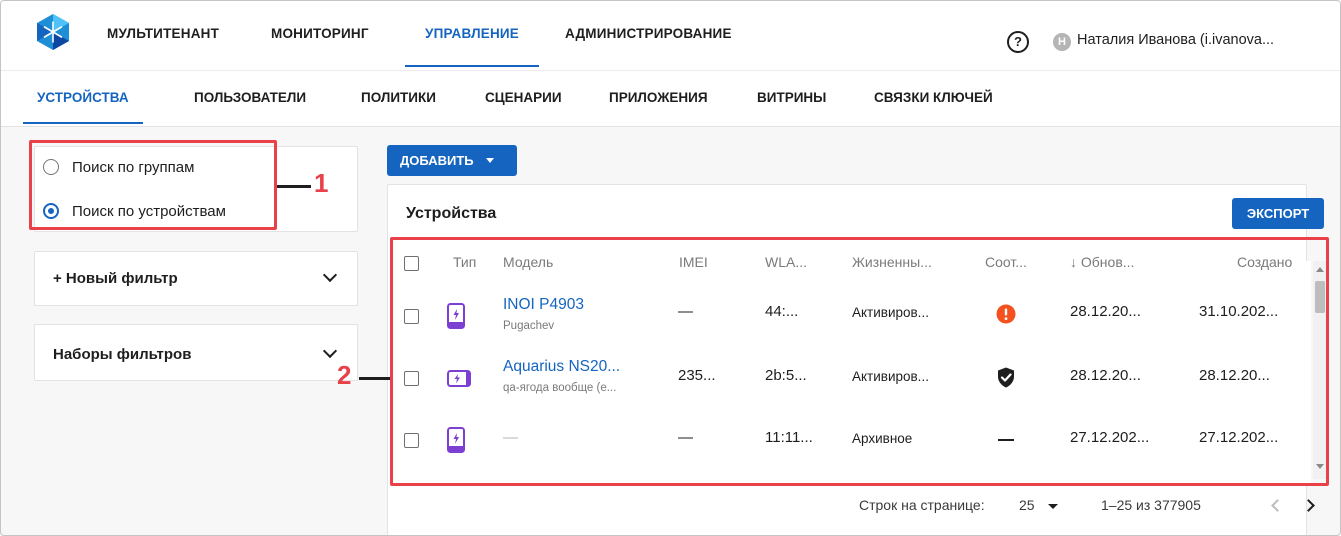 The image size is (1341, 536). I want to click on tab-applications: ПРИЛОЖЕНИЯ, so click(658, 97).